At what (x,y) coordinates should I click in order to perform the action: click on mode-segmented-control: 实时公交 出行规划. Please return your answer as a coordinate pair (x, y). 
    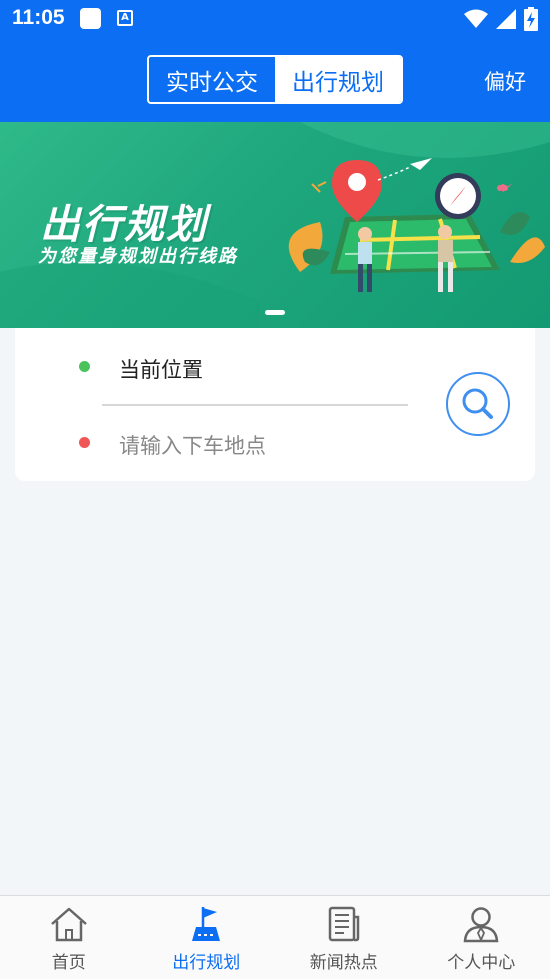
    Looking at the image, I should click on (275, 79).